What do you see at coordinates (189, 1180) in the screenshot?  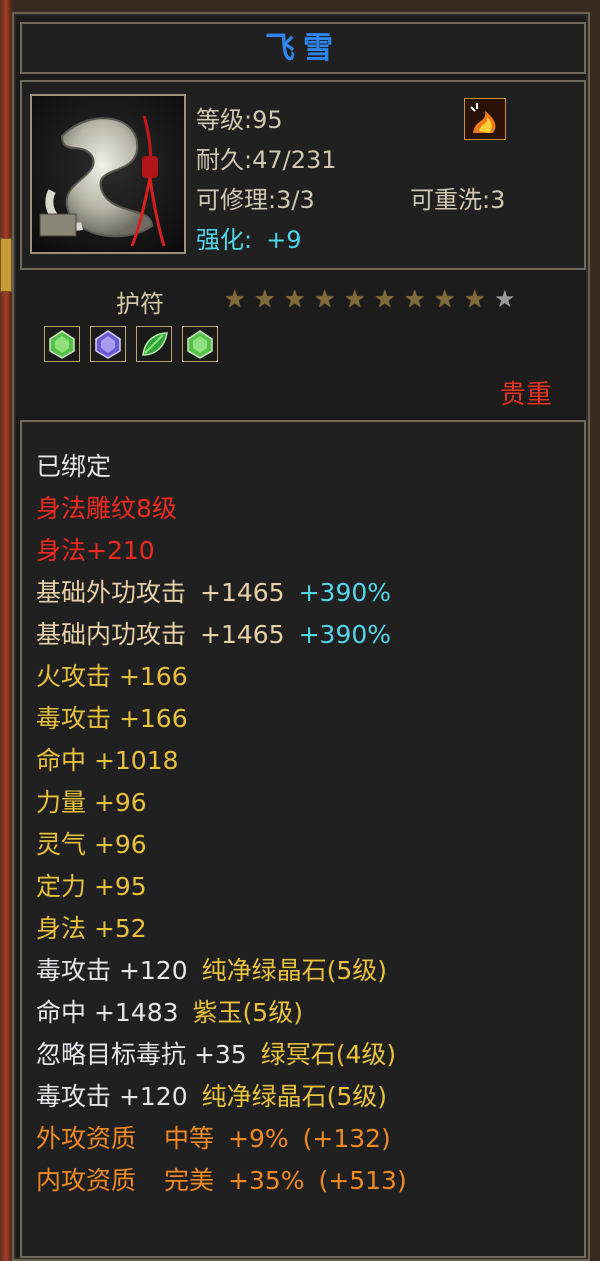 I see `quality-grade: 完美` at bounding box center [189, 1180].